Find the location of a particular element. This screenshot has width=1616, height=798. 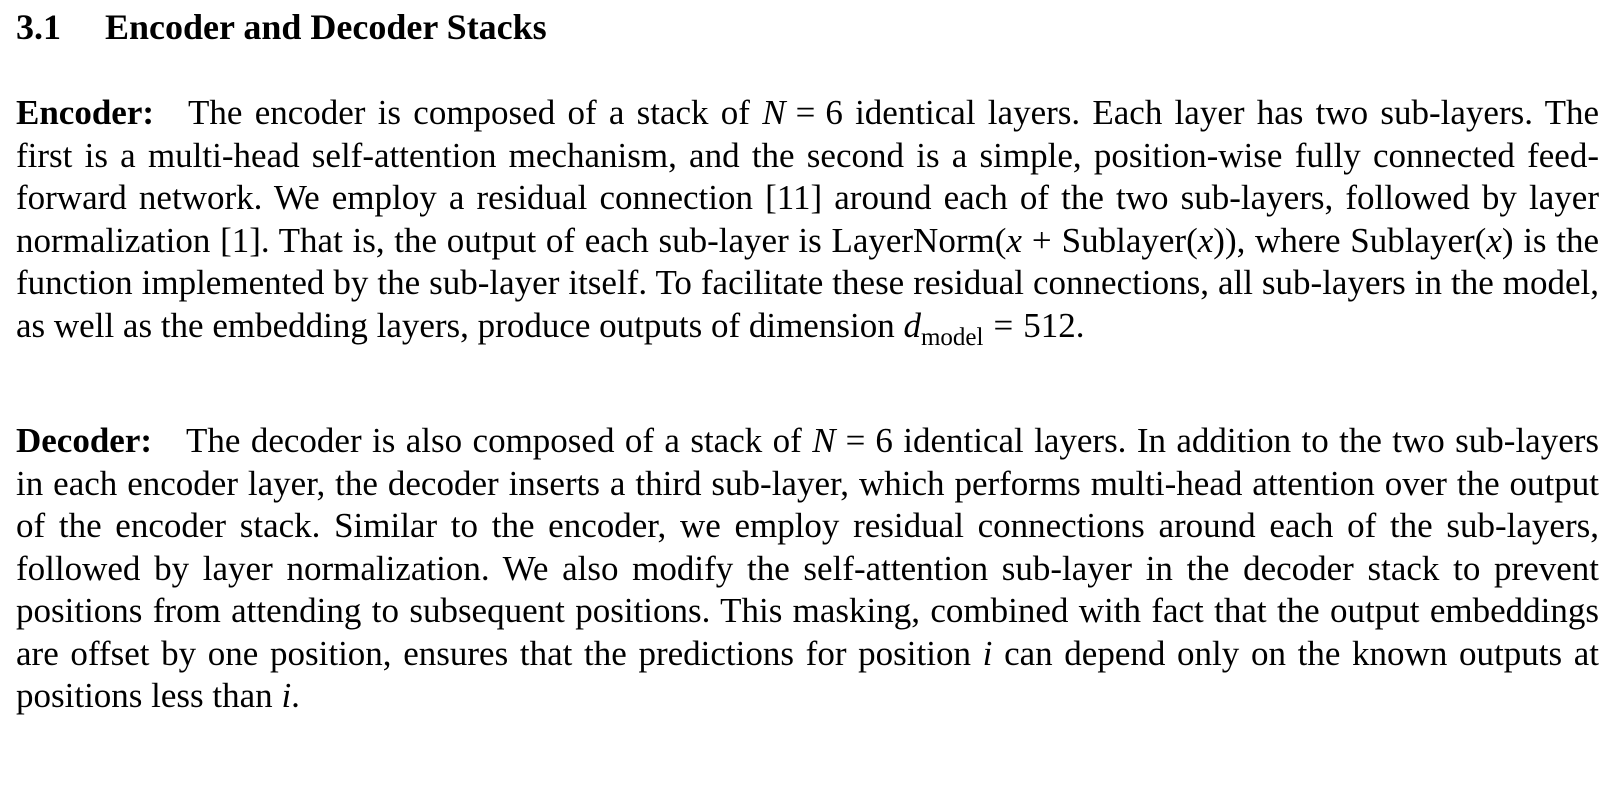

encoder-text-1: The encoder is composed of a stack of is located at coordinates (469, 112).